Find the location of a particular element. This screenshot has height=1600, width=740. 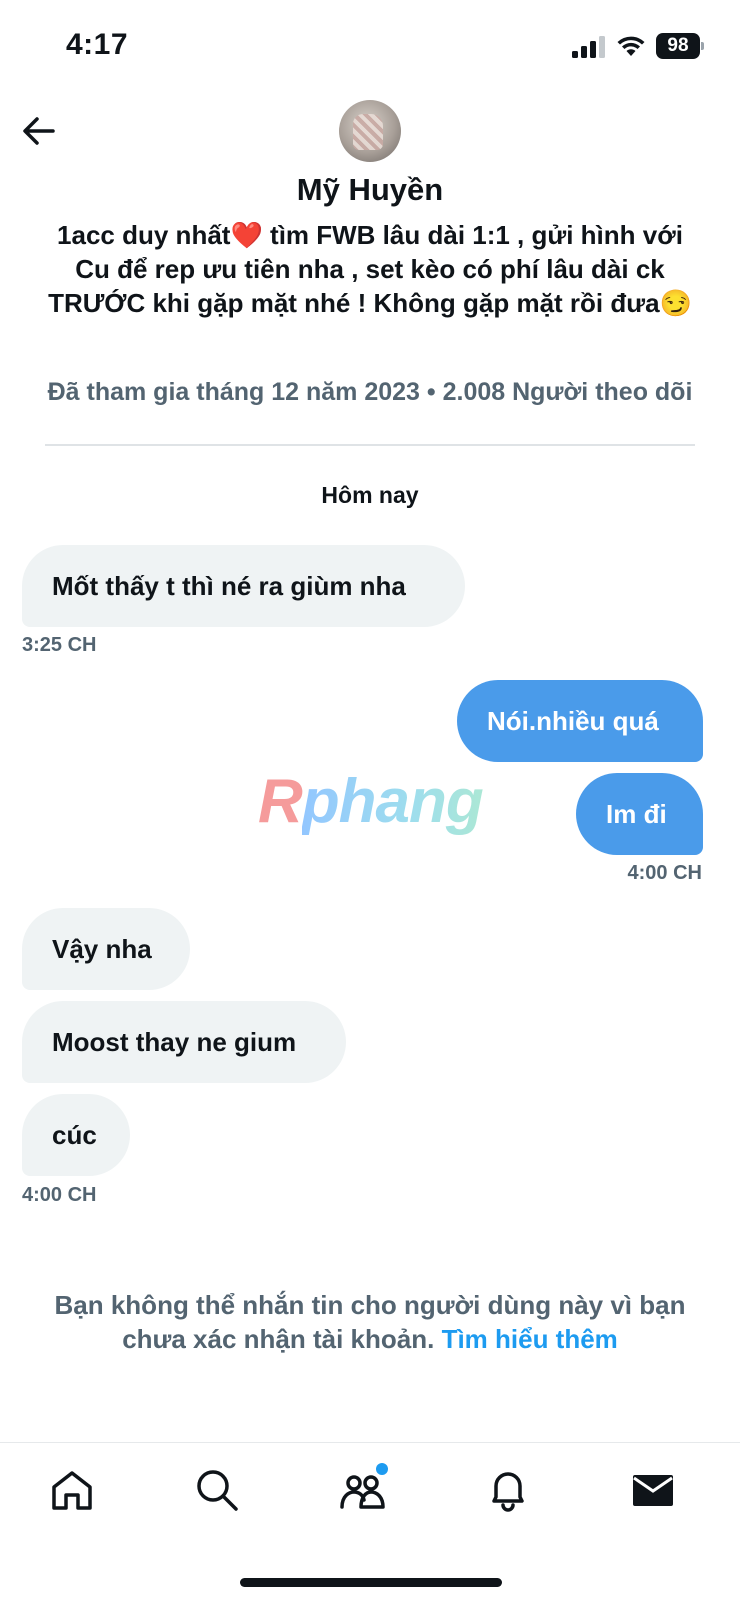

status-time: 4:17 is located at coordinates (97, 44).